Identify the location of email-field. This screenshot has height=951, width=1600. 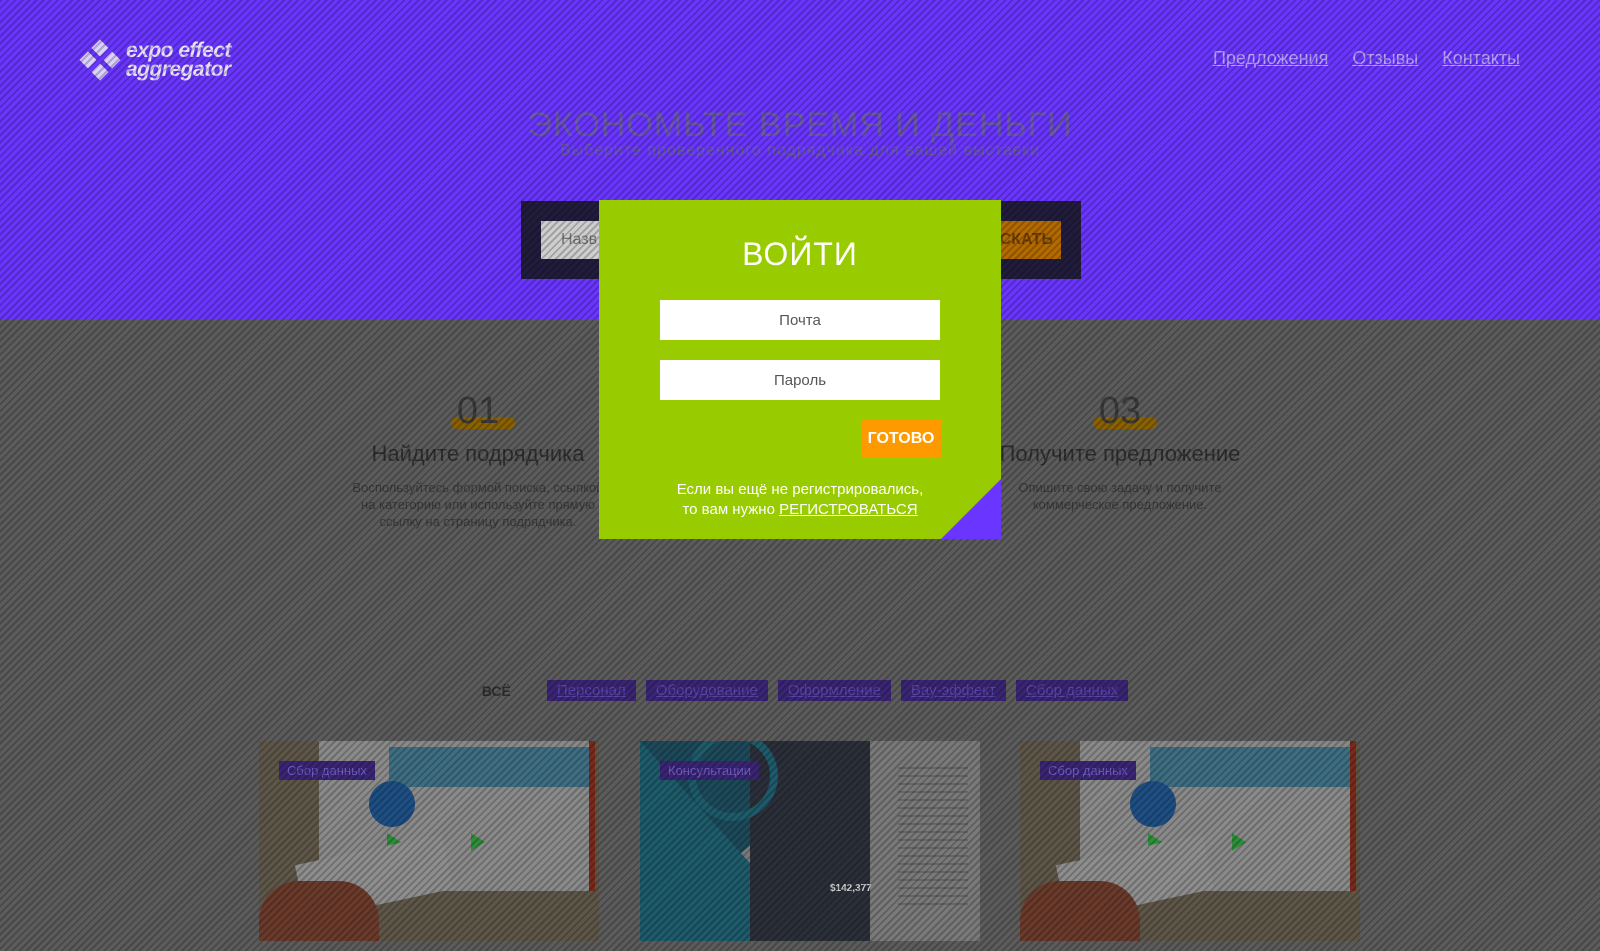
(800, 320).